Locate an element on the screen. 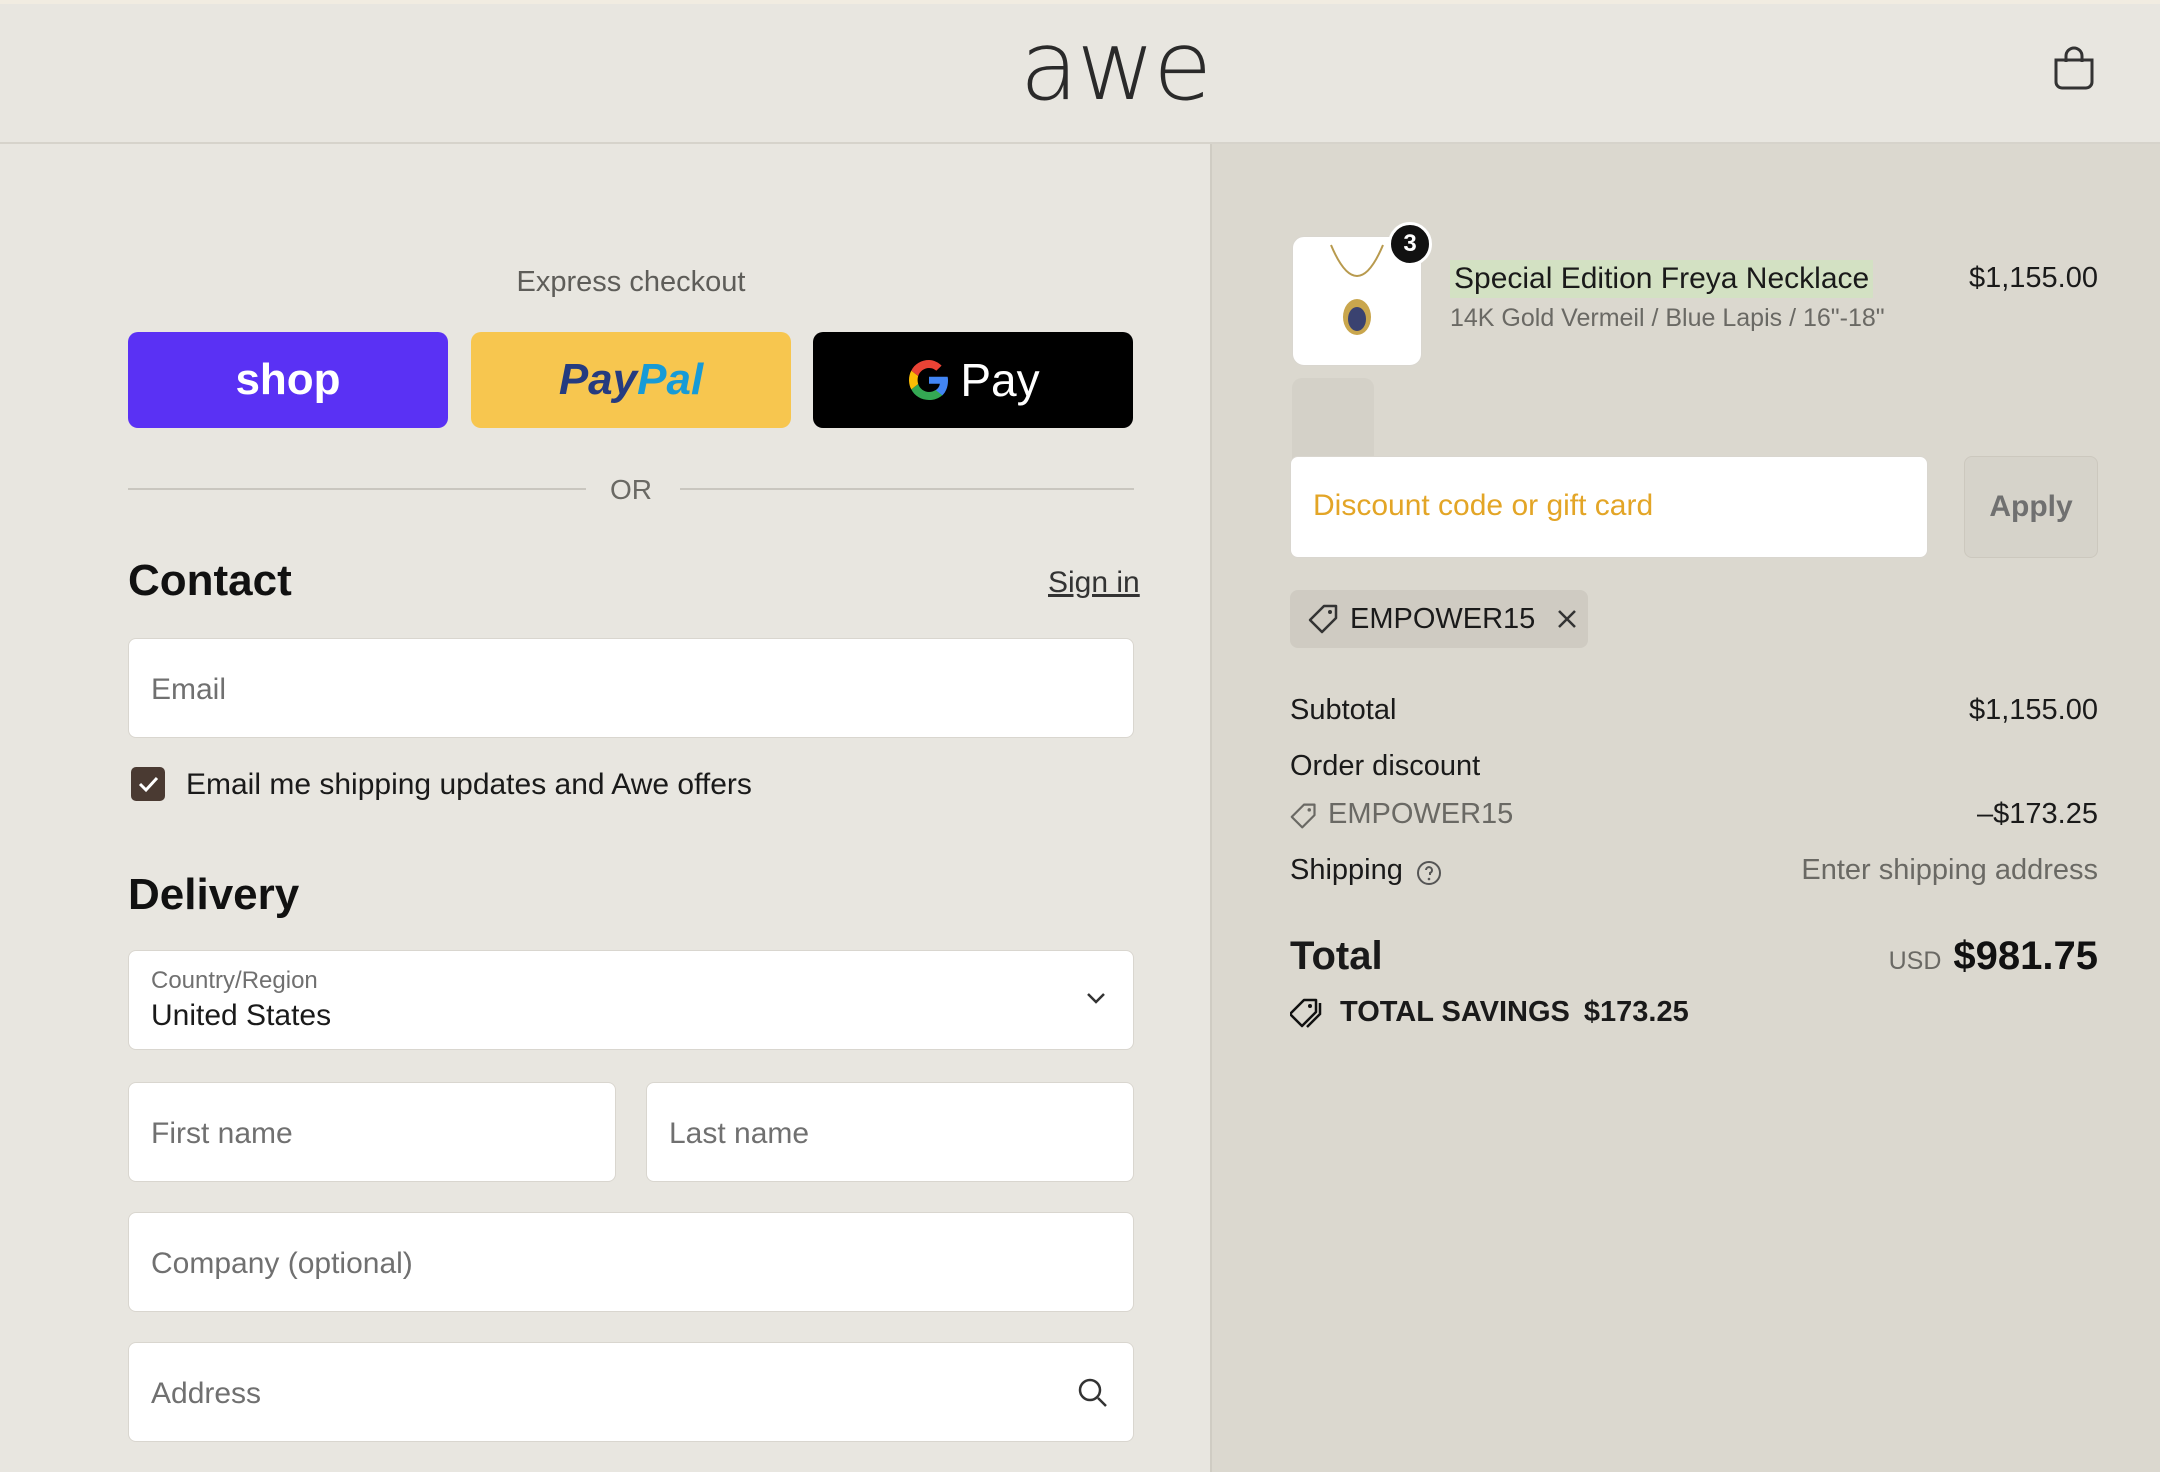  shipping-label: Shipping is located at coordinates (1346, 870).